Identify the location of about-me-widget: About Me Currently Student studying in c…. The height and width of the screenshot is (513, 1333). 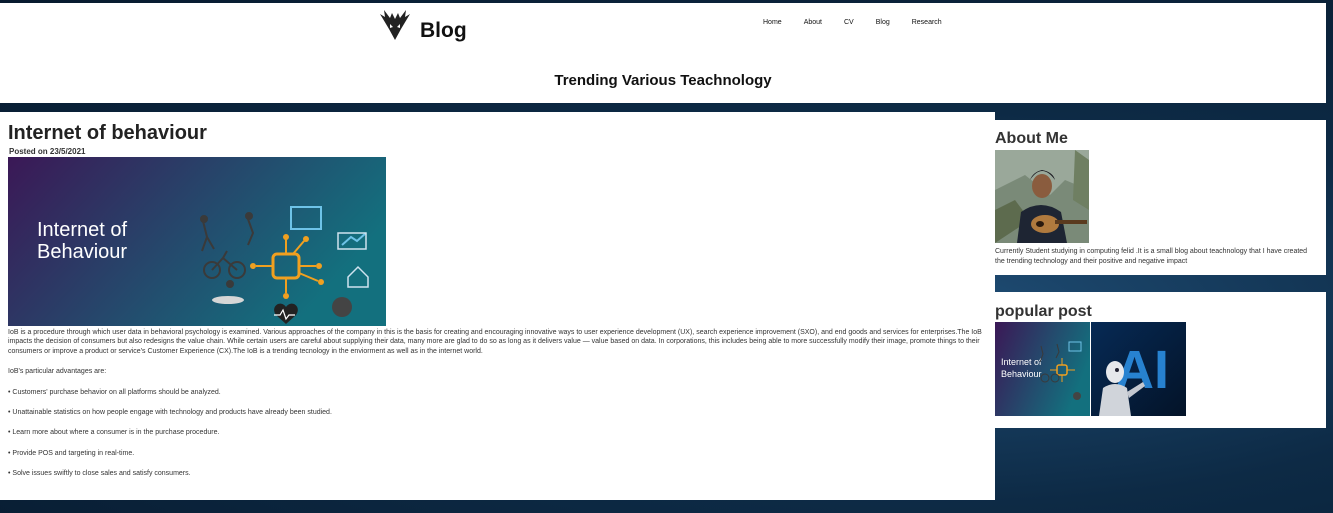
(1160, 197).